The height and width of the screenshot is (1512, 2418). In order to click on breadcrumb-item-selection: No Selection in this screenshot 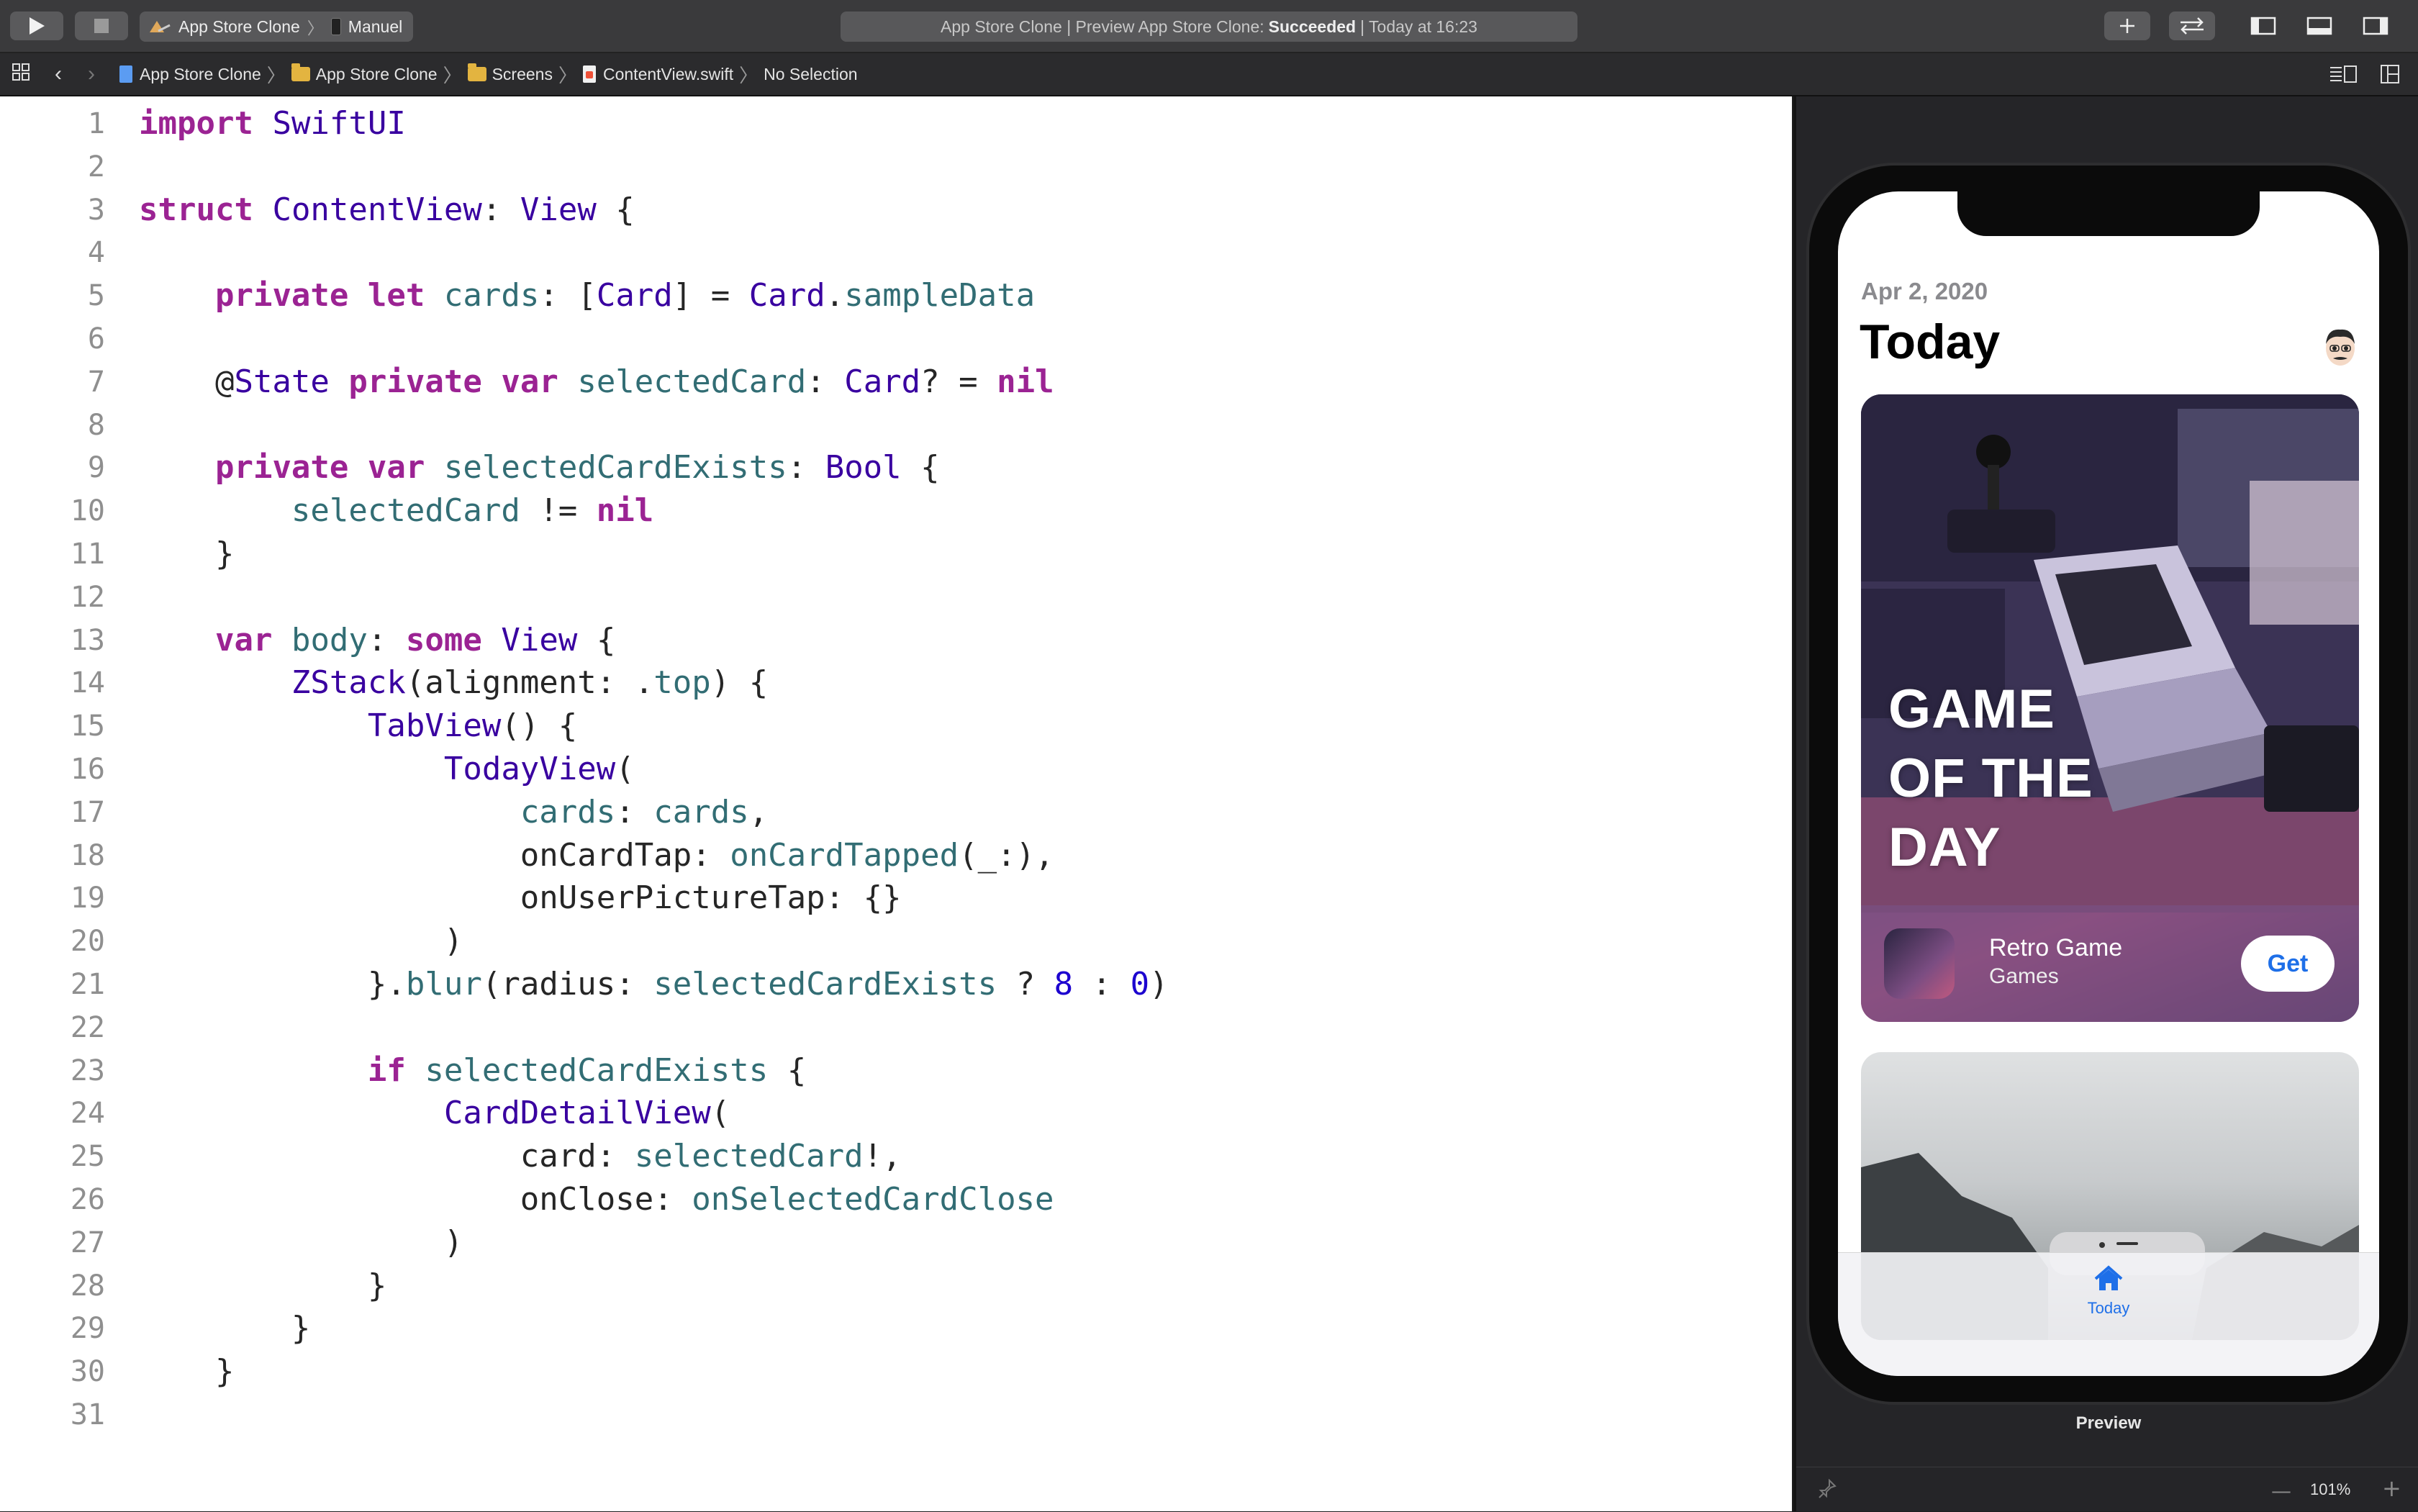, I will do `click(810, 75)`.